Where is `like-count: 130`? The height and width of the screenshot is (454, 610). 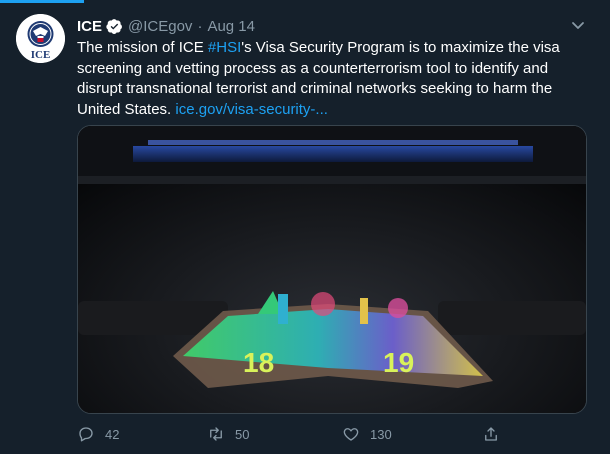
like-count: 130 is located at coordinates (381, 434).